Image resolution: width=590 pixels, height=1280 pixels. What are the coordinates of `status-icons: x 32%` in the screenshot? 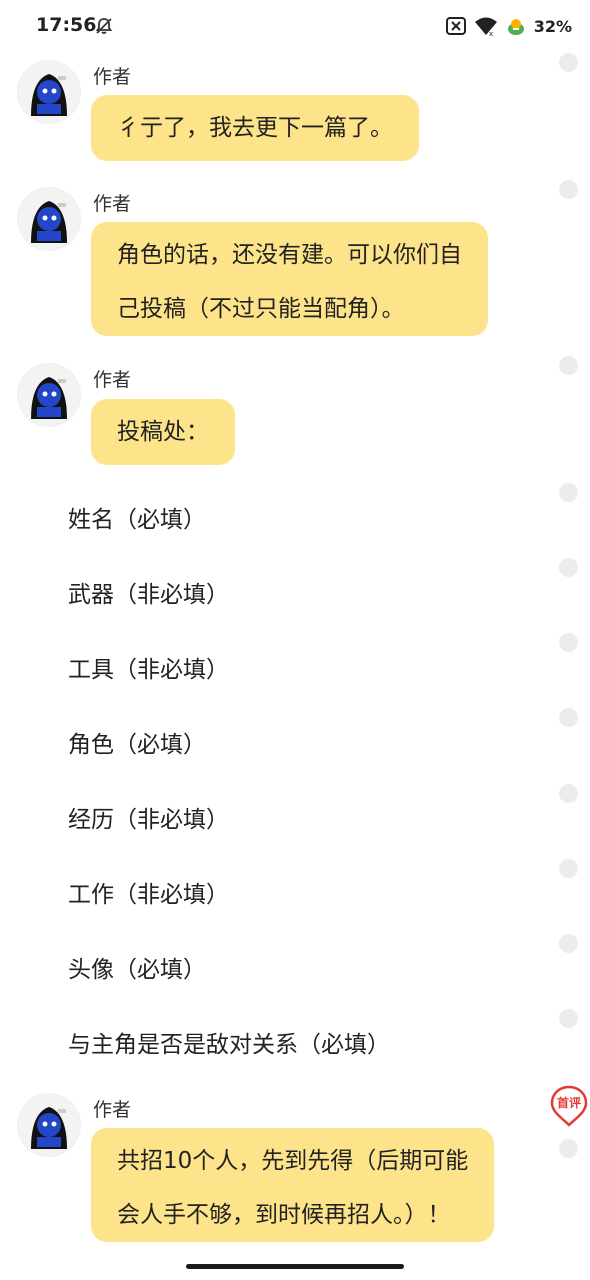 It's located at (508, 26).